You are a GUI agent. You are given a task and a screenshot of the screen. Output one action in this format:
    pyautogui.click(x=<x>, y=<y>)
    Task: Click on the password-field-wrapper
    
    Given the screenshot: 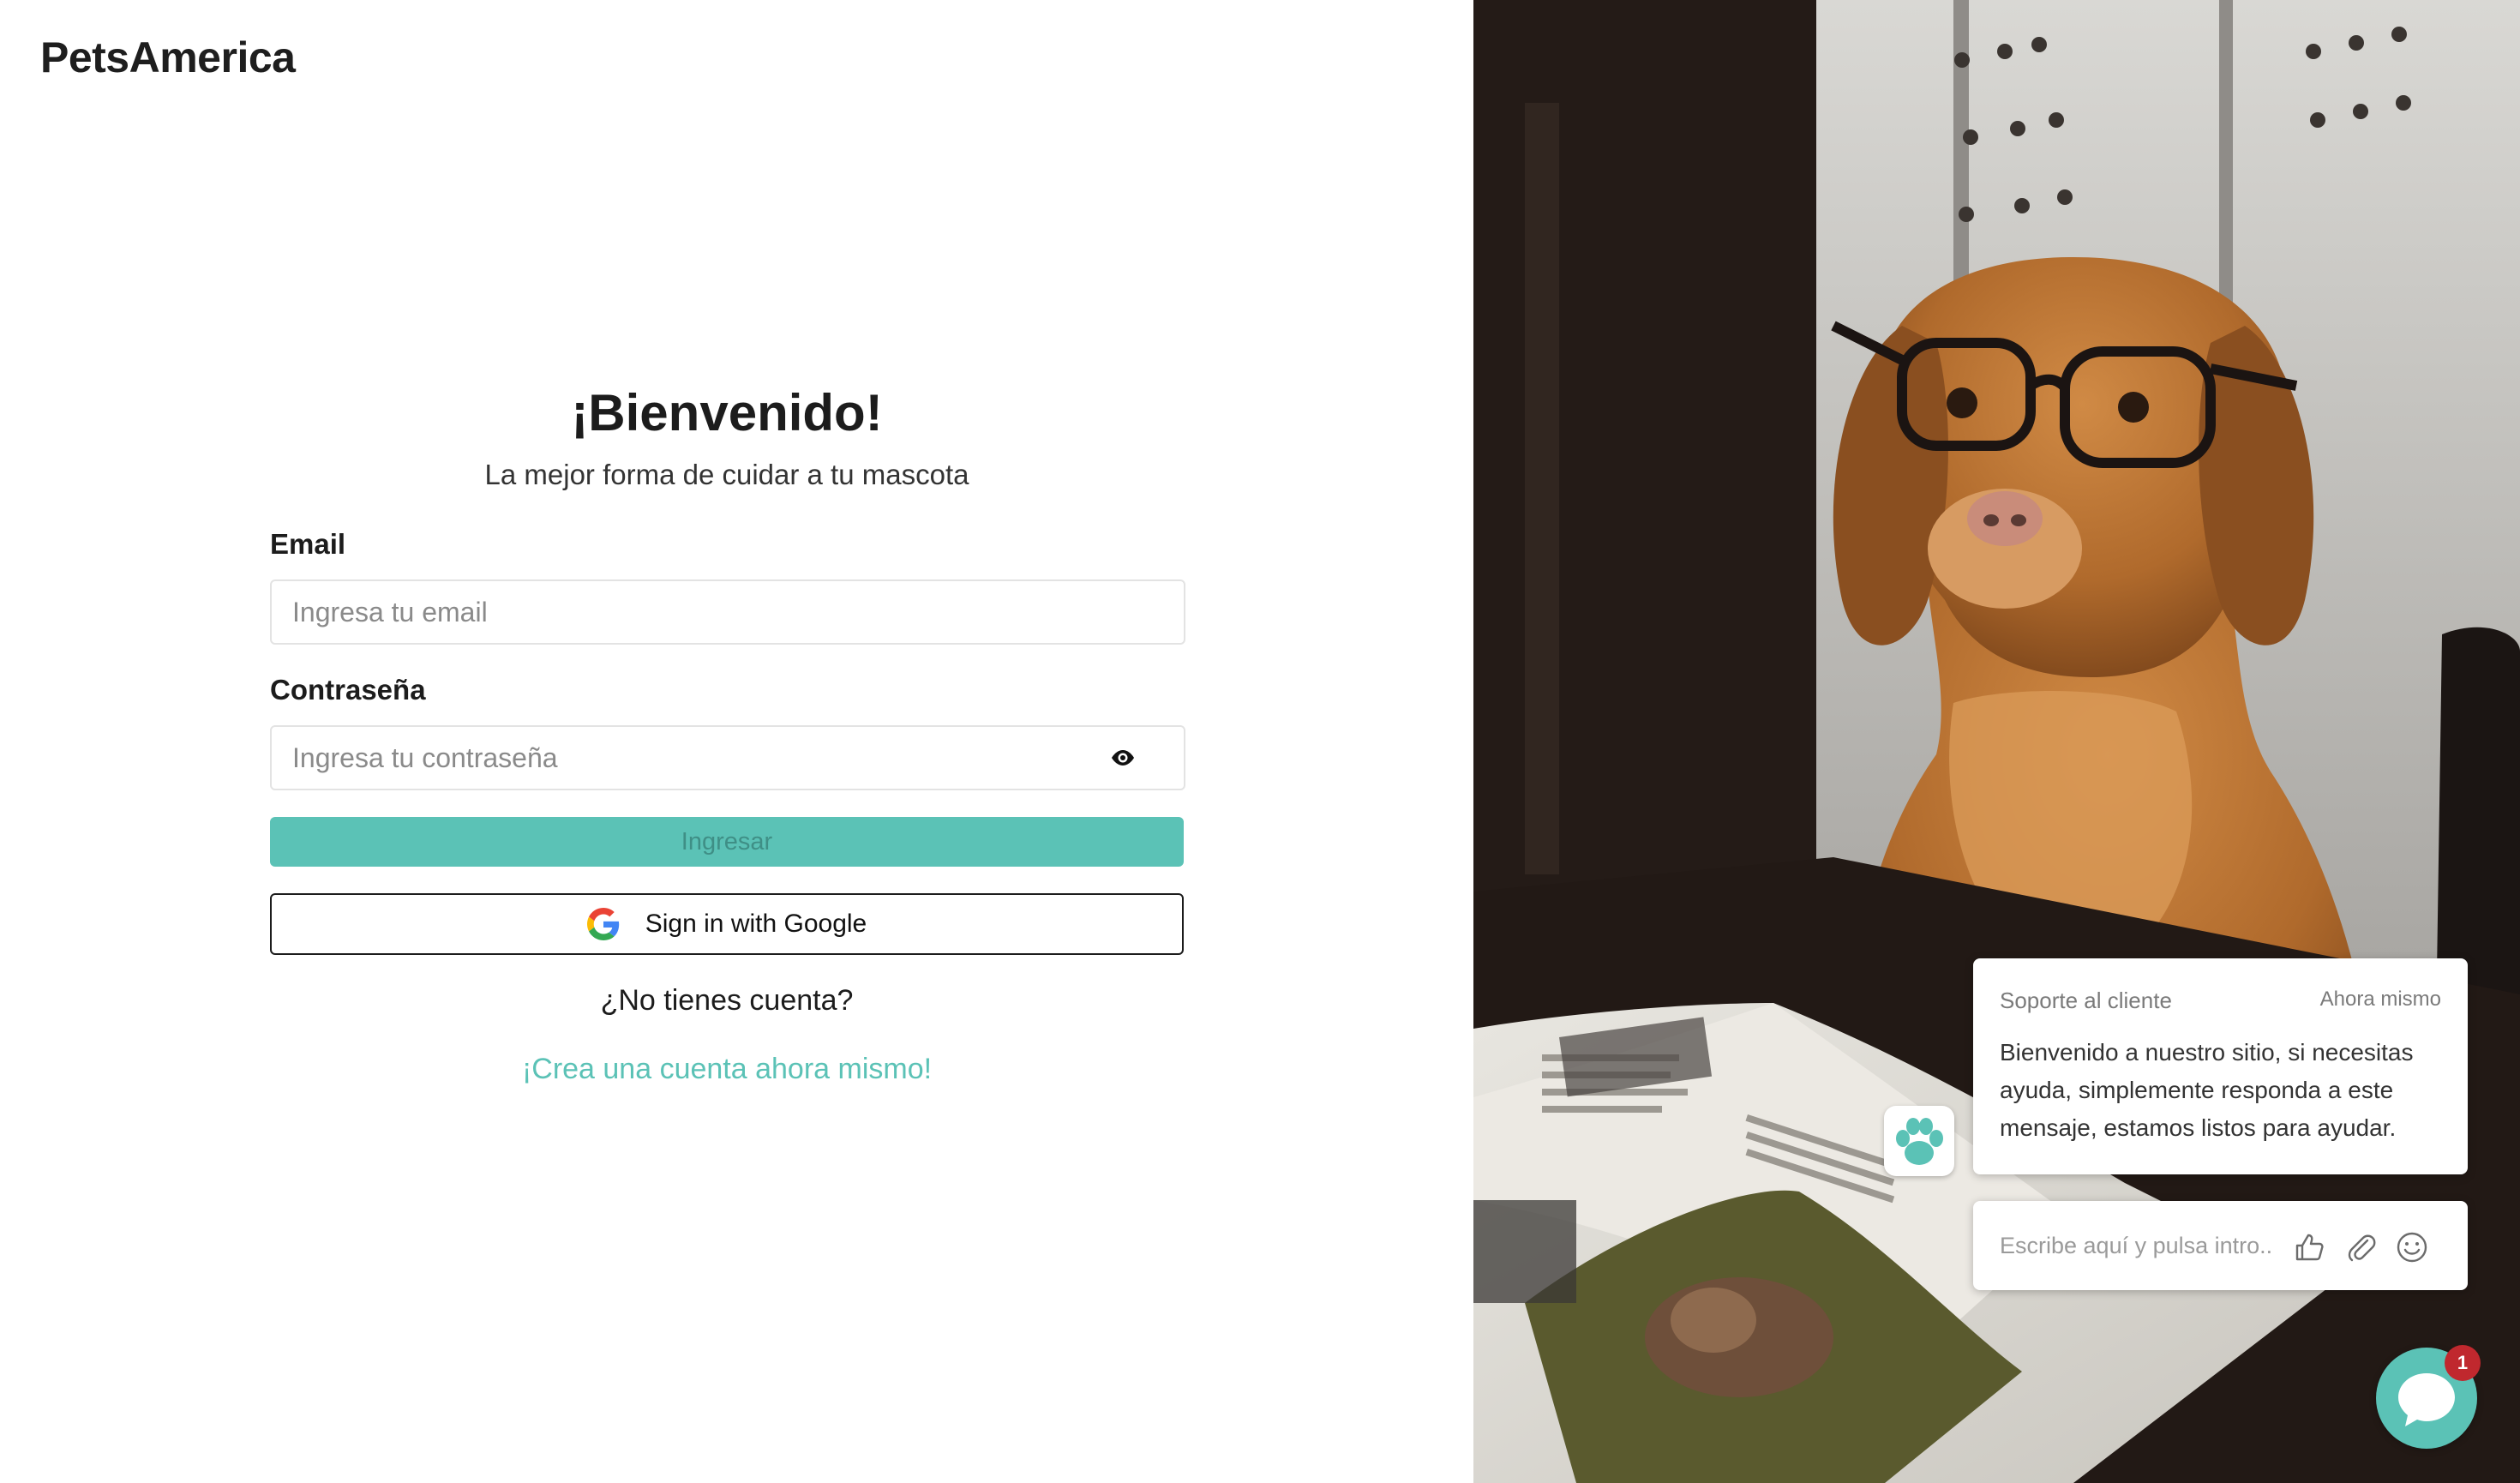 What is the action you would take?
    pyautogui.click(x=727, y=757)
    